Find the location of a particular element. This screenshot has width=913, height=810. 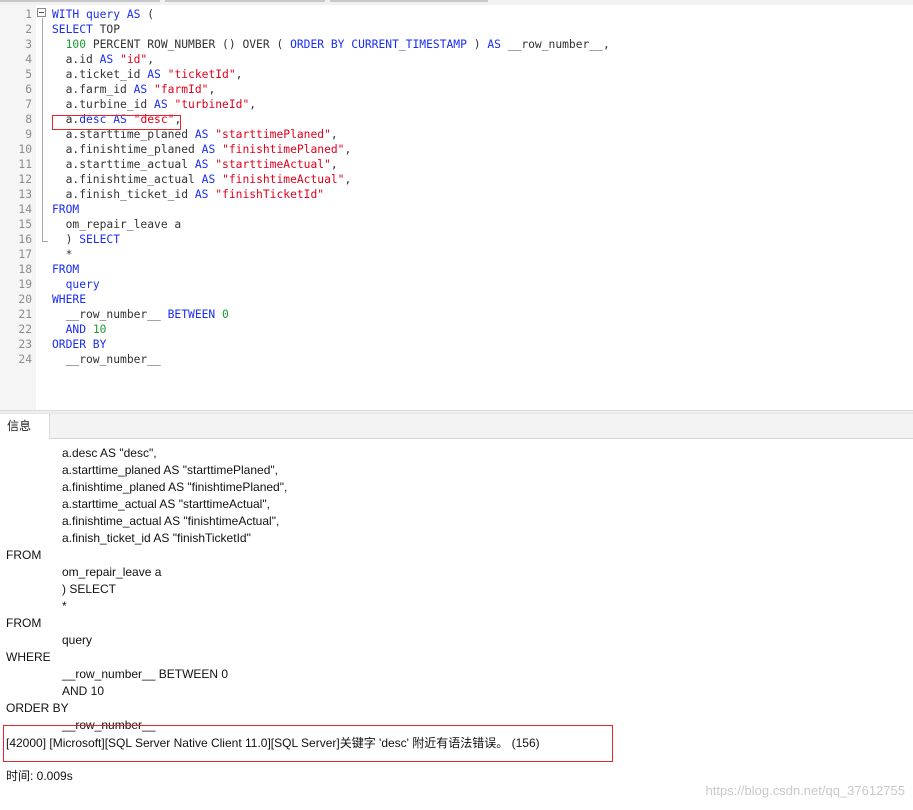

code-line: 4 a.id AS "id", is located at coordinates (456, 59).